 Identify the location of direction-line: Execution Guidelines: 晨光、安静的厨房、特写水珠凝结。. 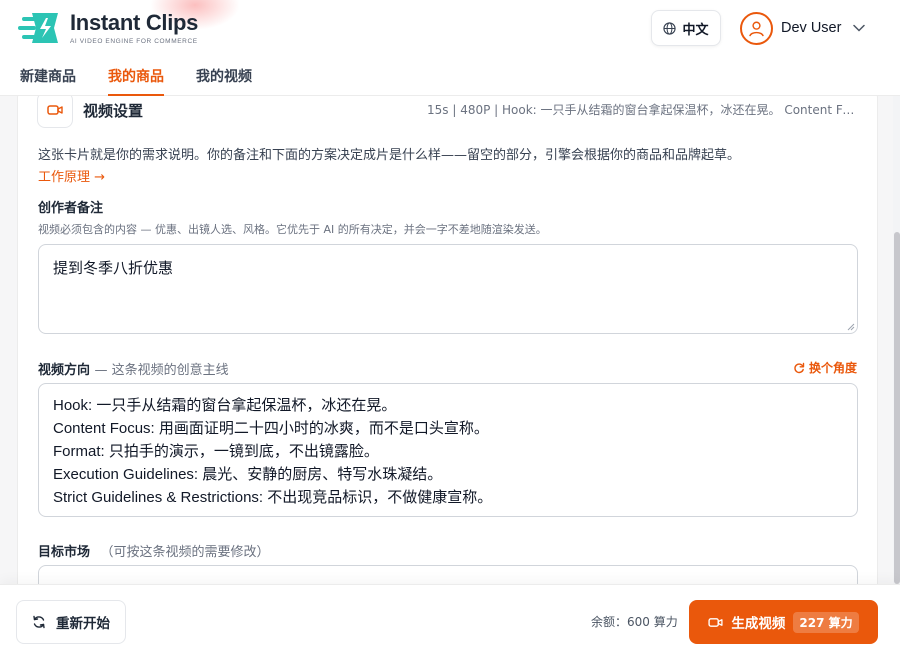
(248, 474).